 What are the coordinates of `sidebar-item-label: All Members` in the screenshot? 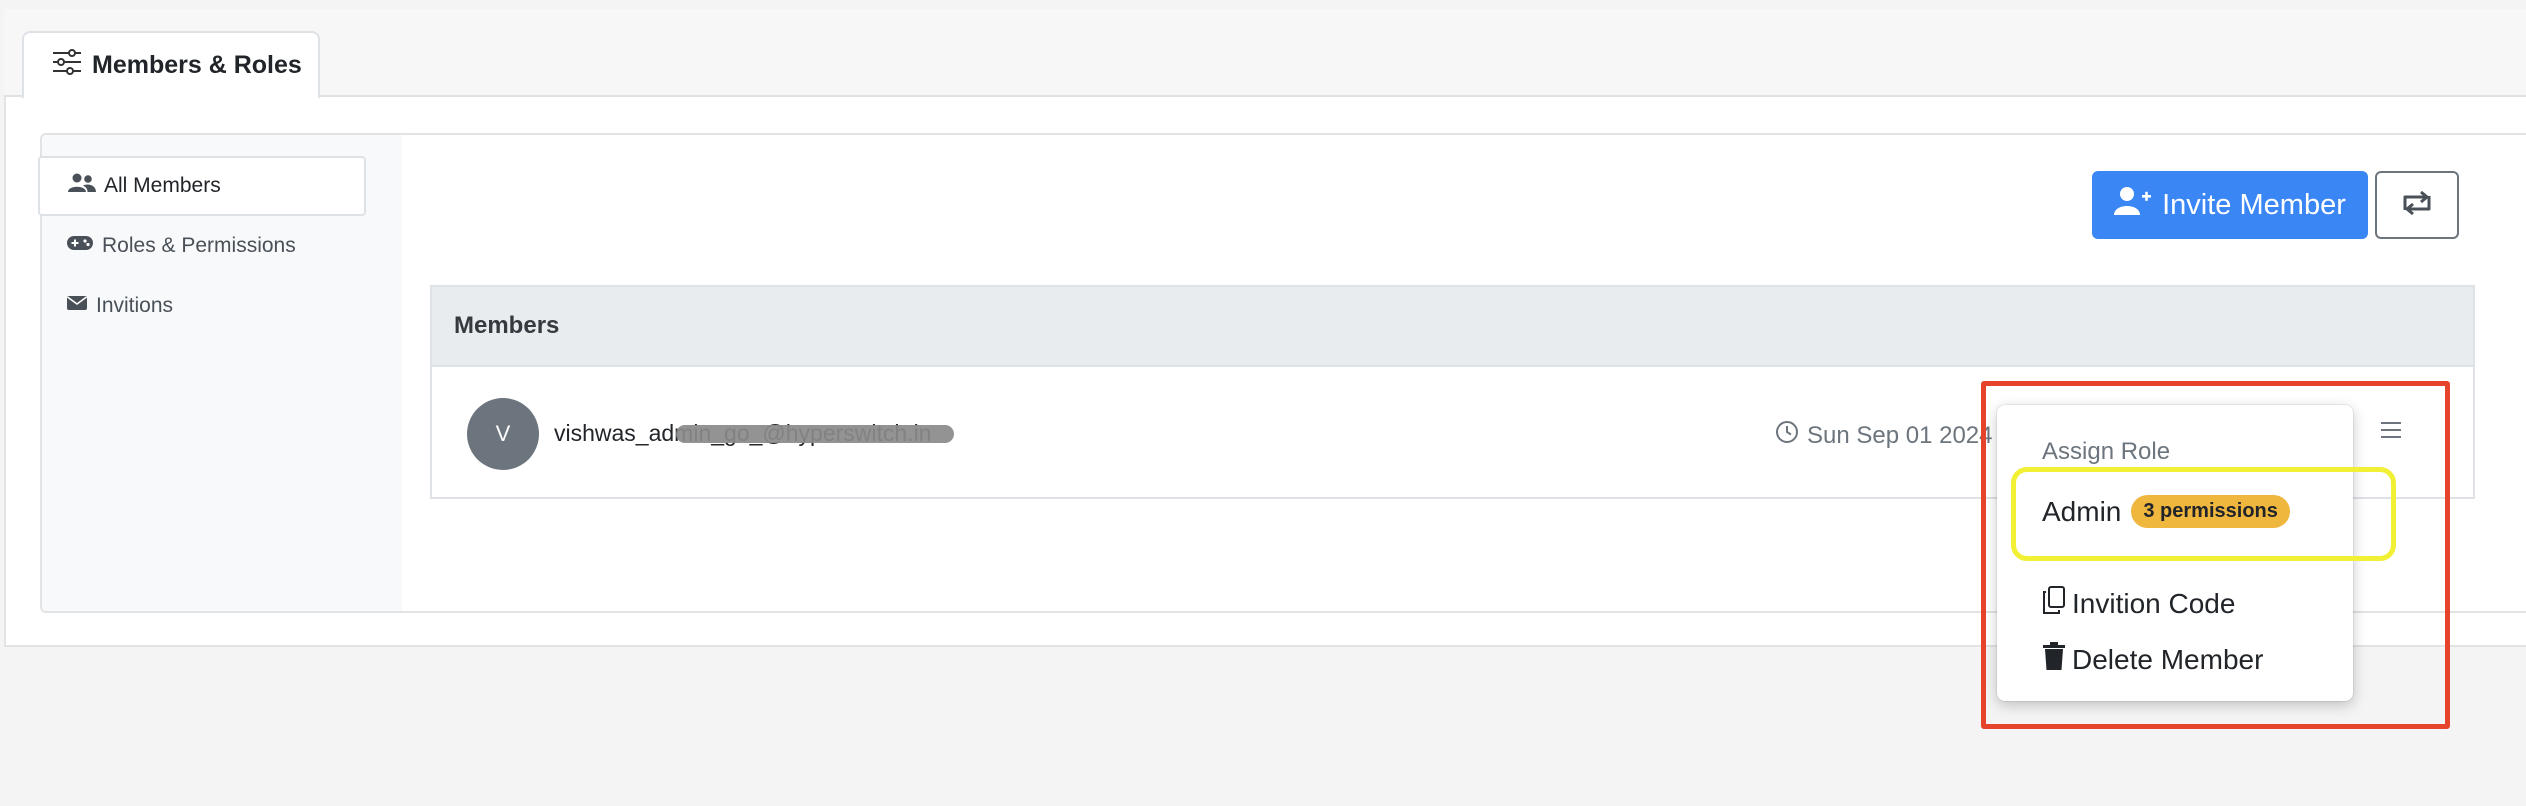 It's located at (162, 185).